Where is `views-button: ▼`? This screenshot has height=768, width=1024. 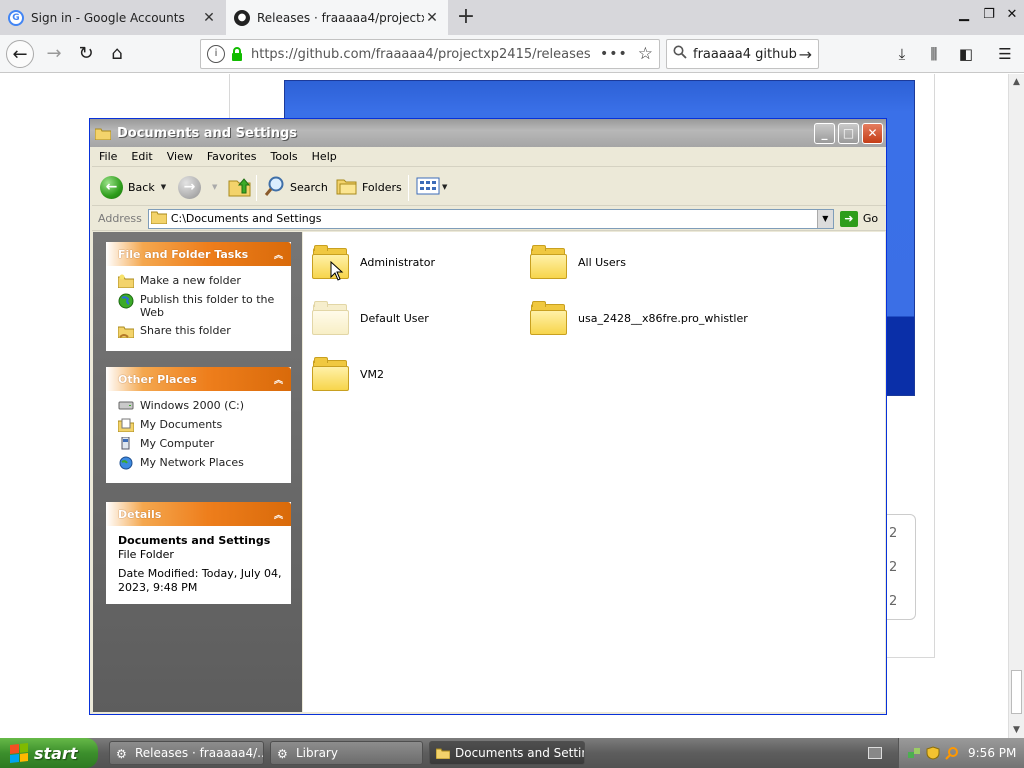
views-button: ▼ is located at coordinates (431, 187).